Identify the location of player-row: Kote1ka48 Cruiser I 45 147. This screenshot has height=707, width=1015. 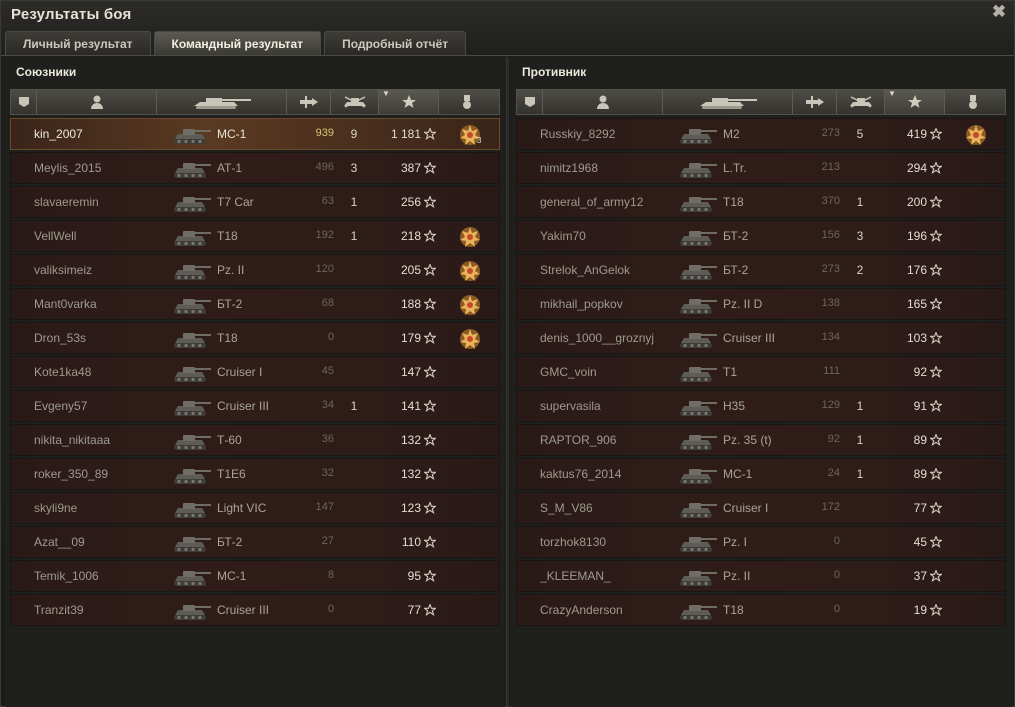
(255, 372).